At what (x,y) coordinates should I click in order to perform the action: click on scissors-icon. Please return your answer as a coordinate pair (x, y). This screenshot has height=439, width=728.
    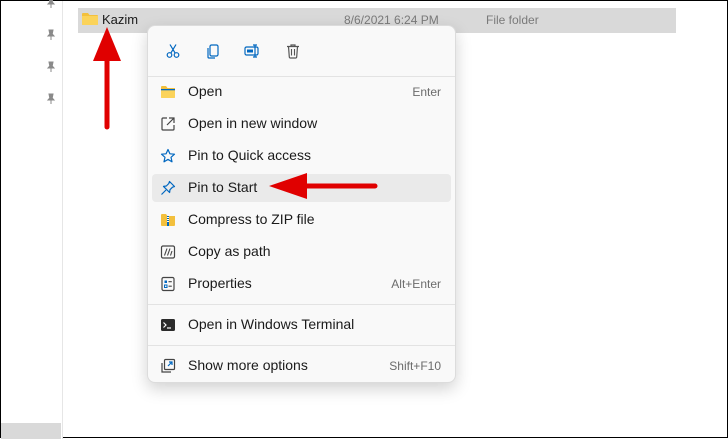
    Looking at the image, I should click on (173, 51).